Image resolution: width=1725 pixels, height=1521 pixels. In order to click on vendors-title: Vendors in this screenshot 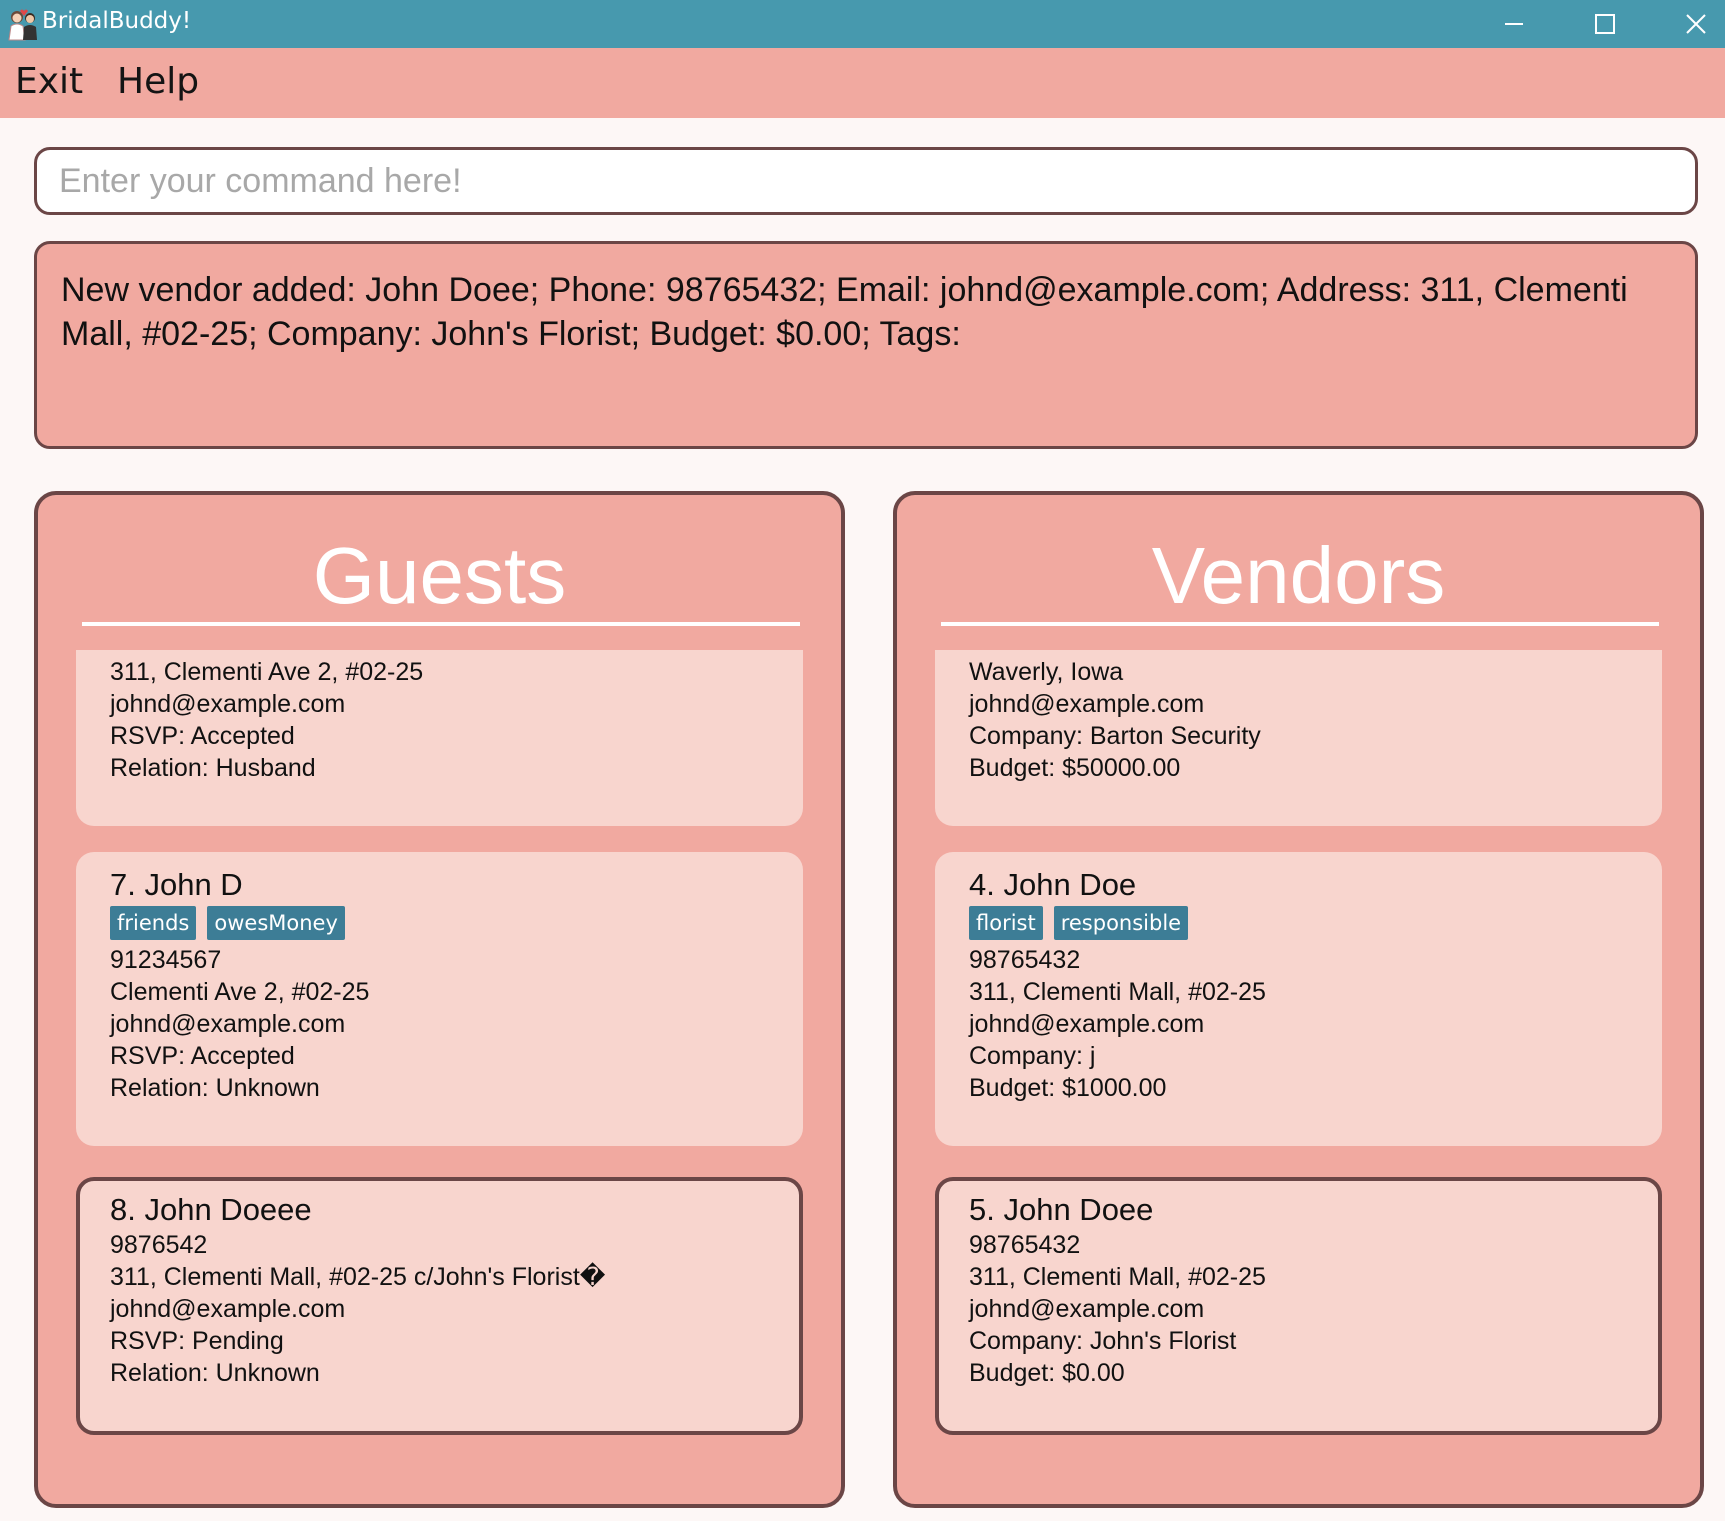, I will do `click(1298, 575)`.